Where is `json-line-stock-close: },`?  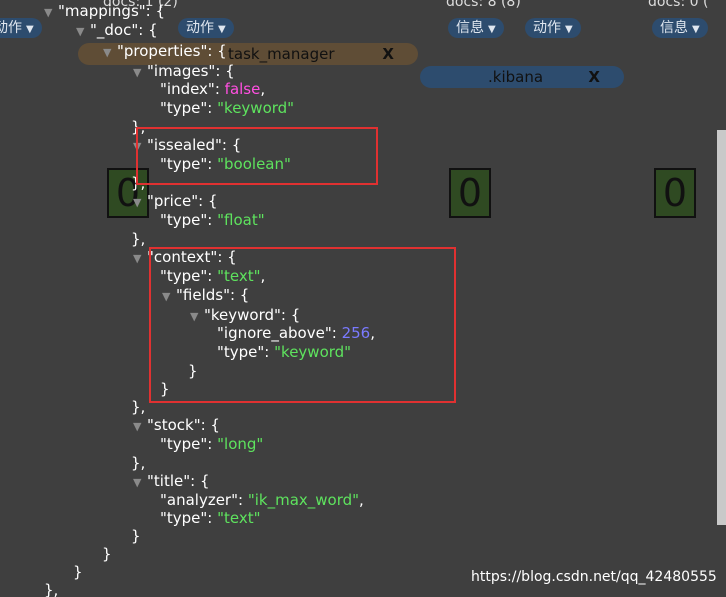 json-line-stock-close: }, is located at coordinates (138, 463).